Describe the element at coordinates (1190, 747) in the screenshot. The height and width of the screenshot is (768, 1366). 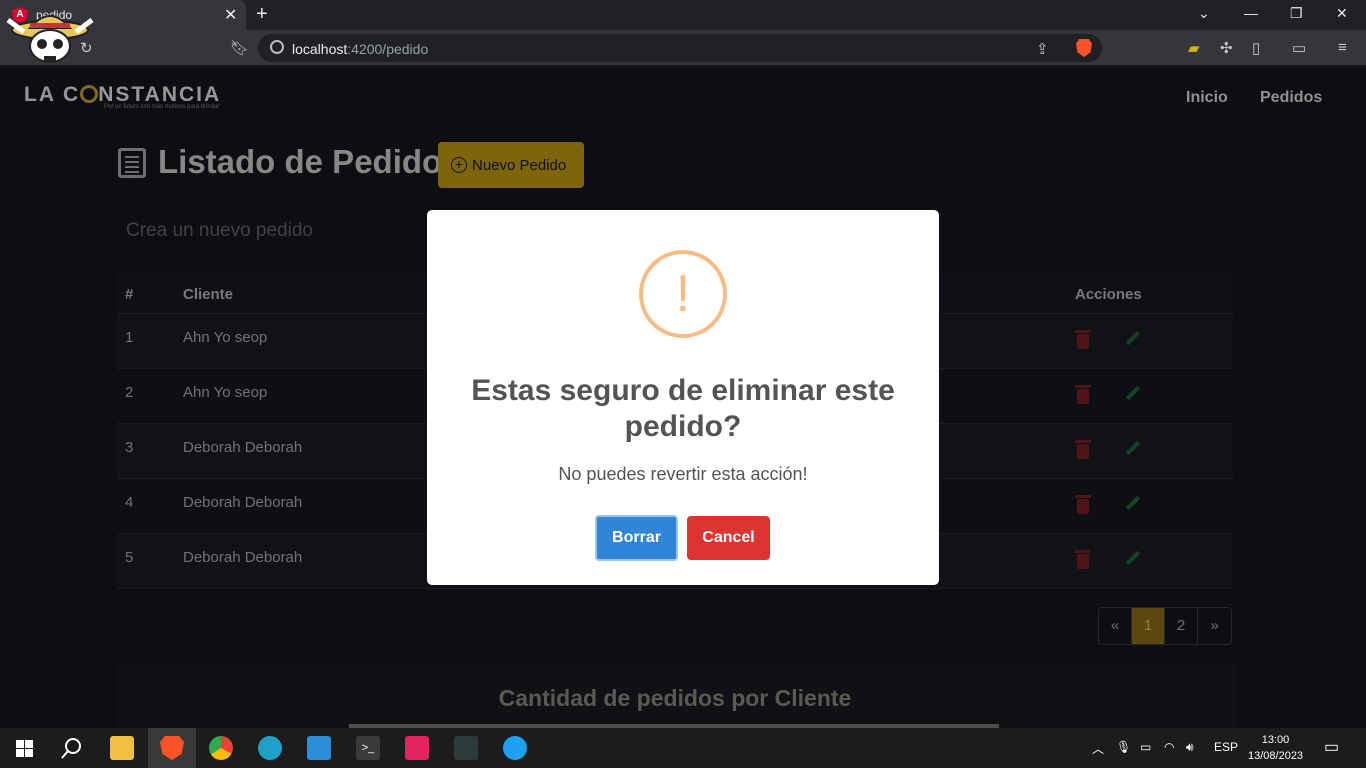
I see `volume-icon: 🔊︎` at that location.